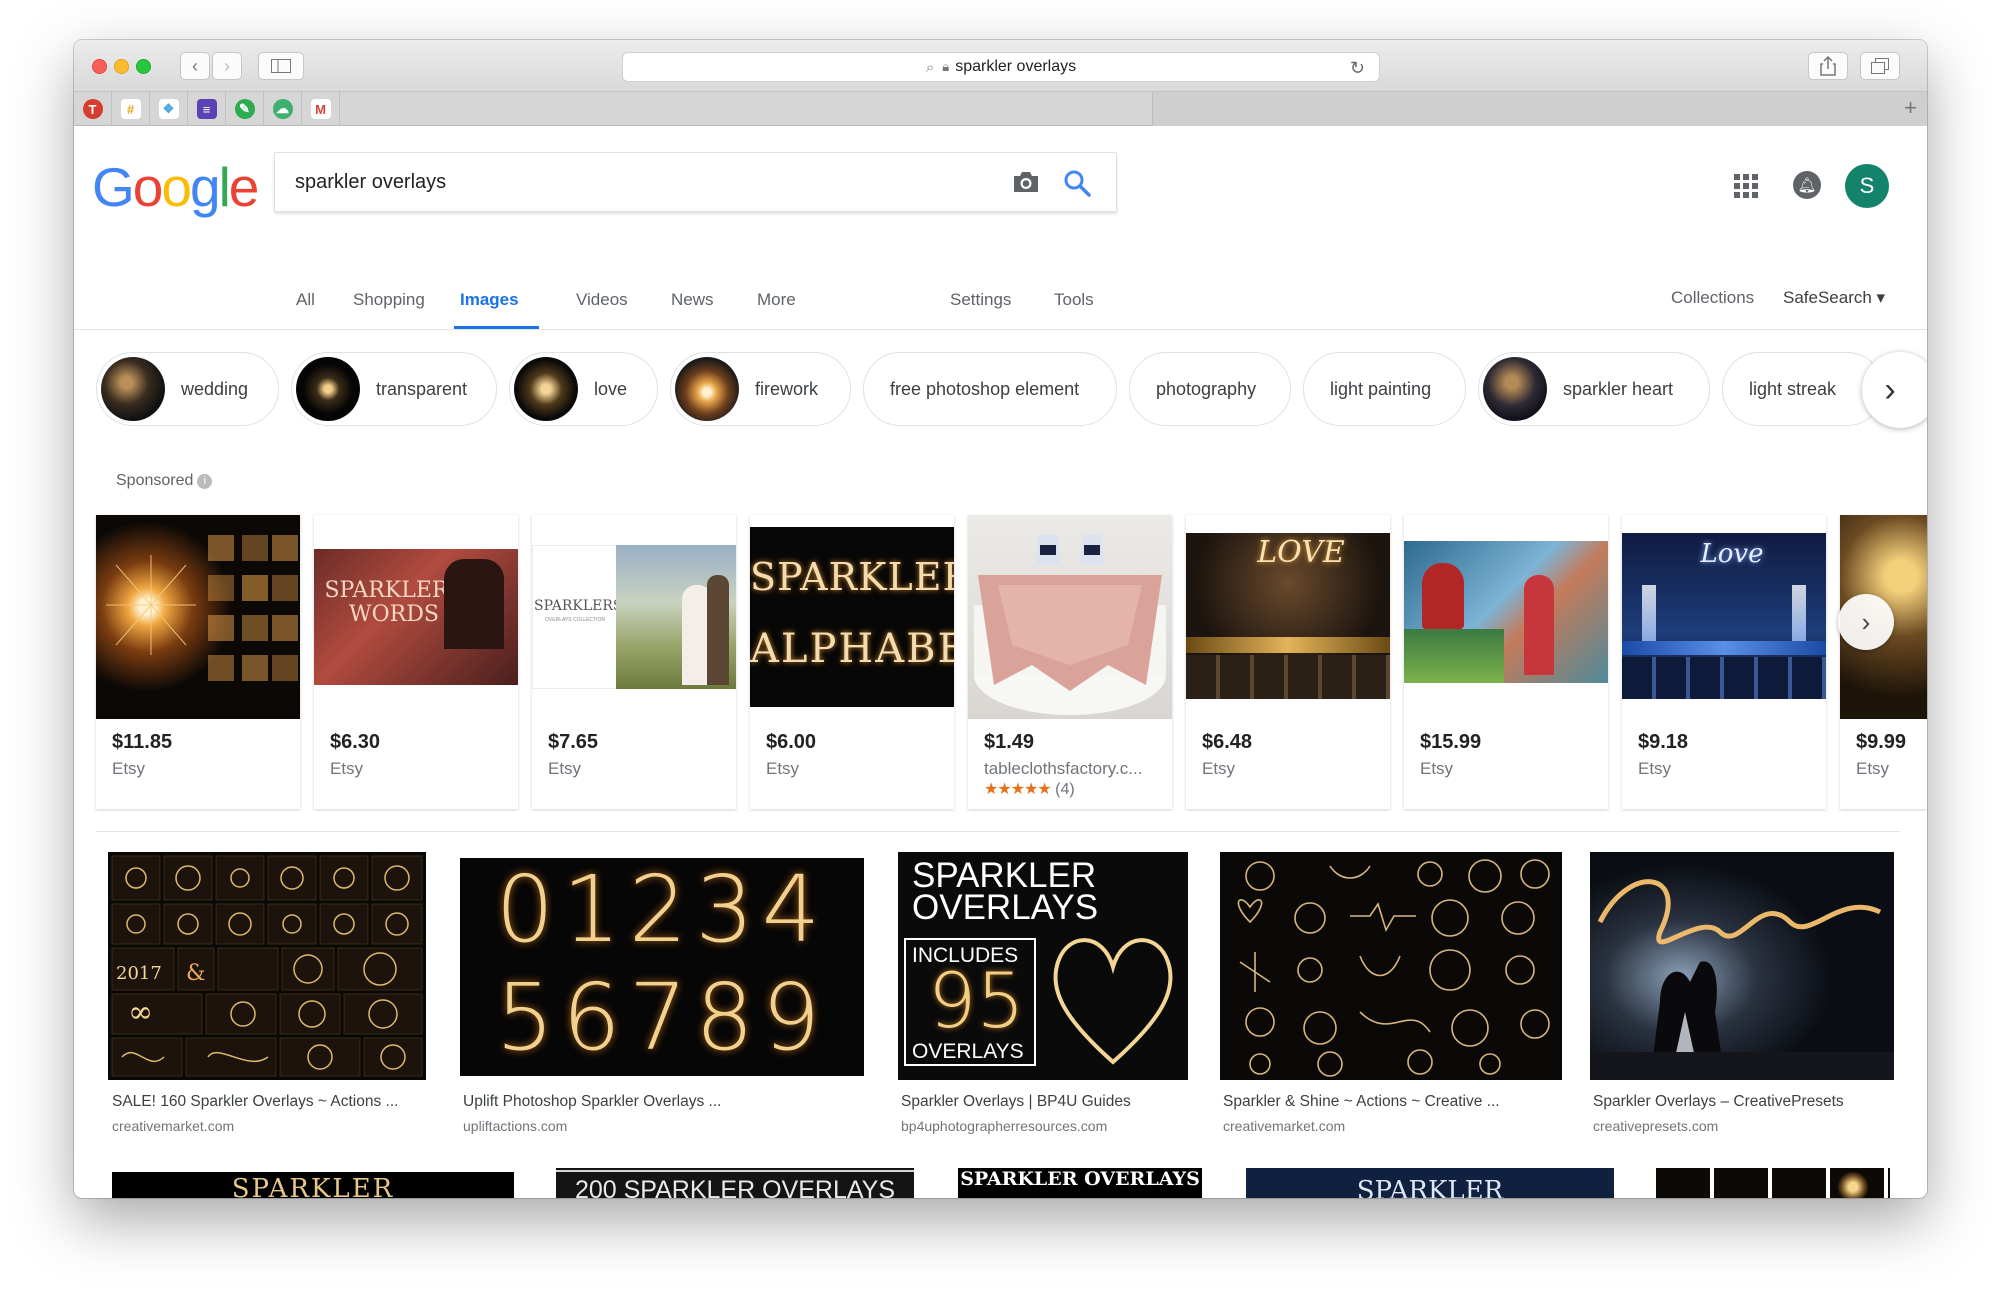 This screenshot has height=1302, width=2000. What do you see at coordinates (139, 973) in the screenshot?
I see `svg-text: 2017` at bounding box center [139, 973].